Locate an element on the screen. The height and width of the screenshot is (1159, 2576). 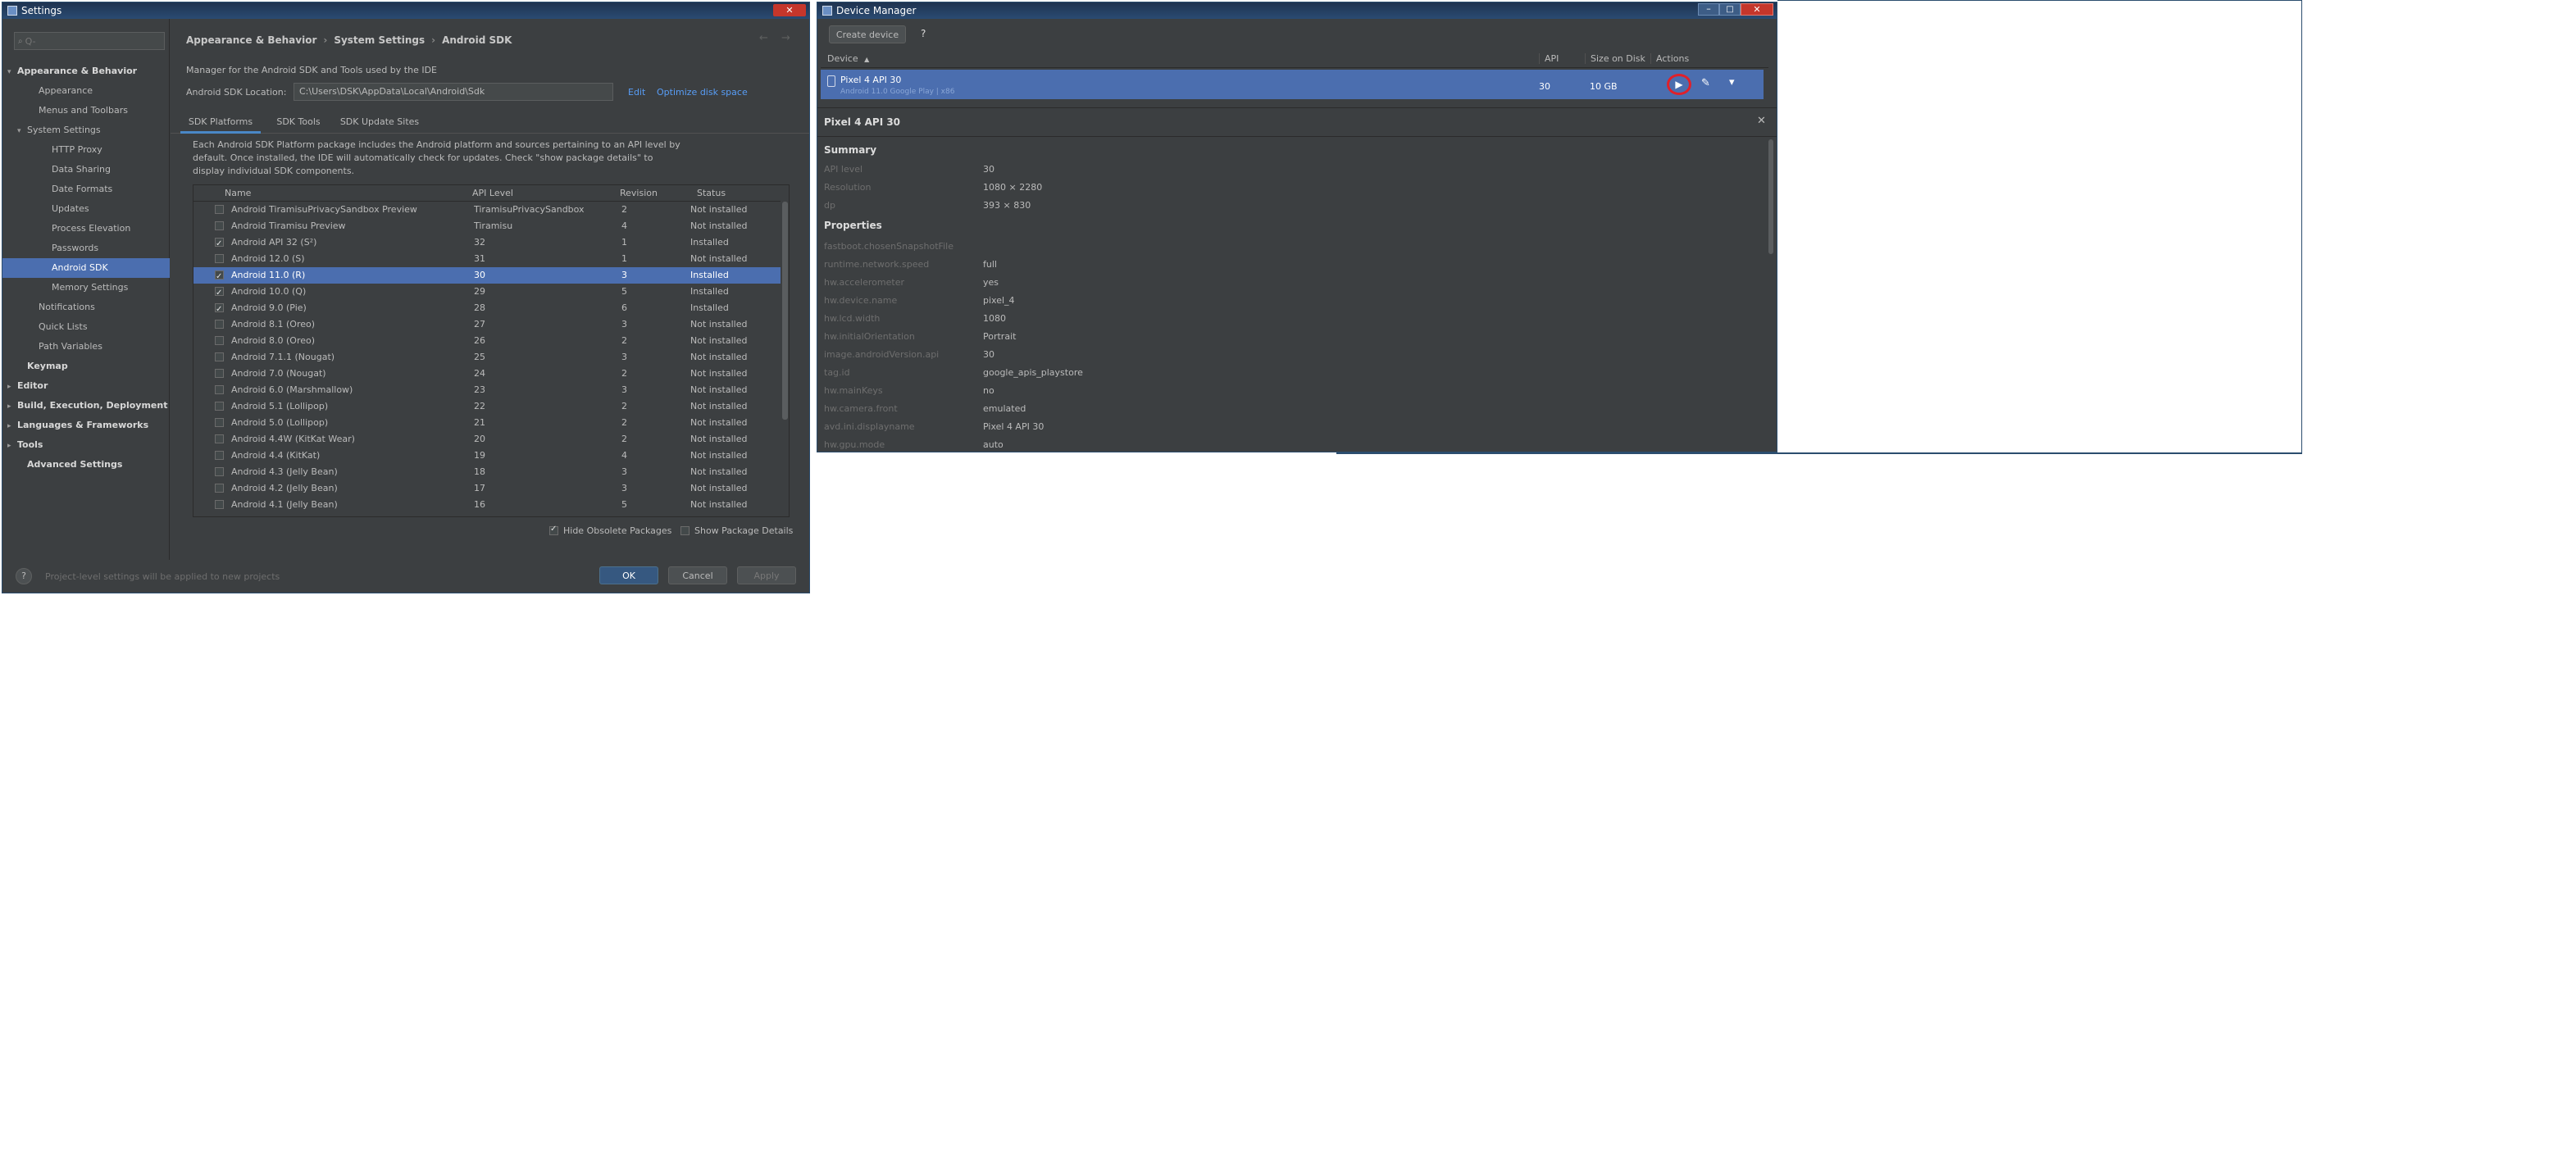
tab-sdk-platforms: SDK Platforms is located at coordinates (220, 123).